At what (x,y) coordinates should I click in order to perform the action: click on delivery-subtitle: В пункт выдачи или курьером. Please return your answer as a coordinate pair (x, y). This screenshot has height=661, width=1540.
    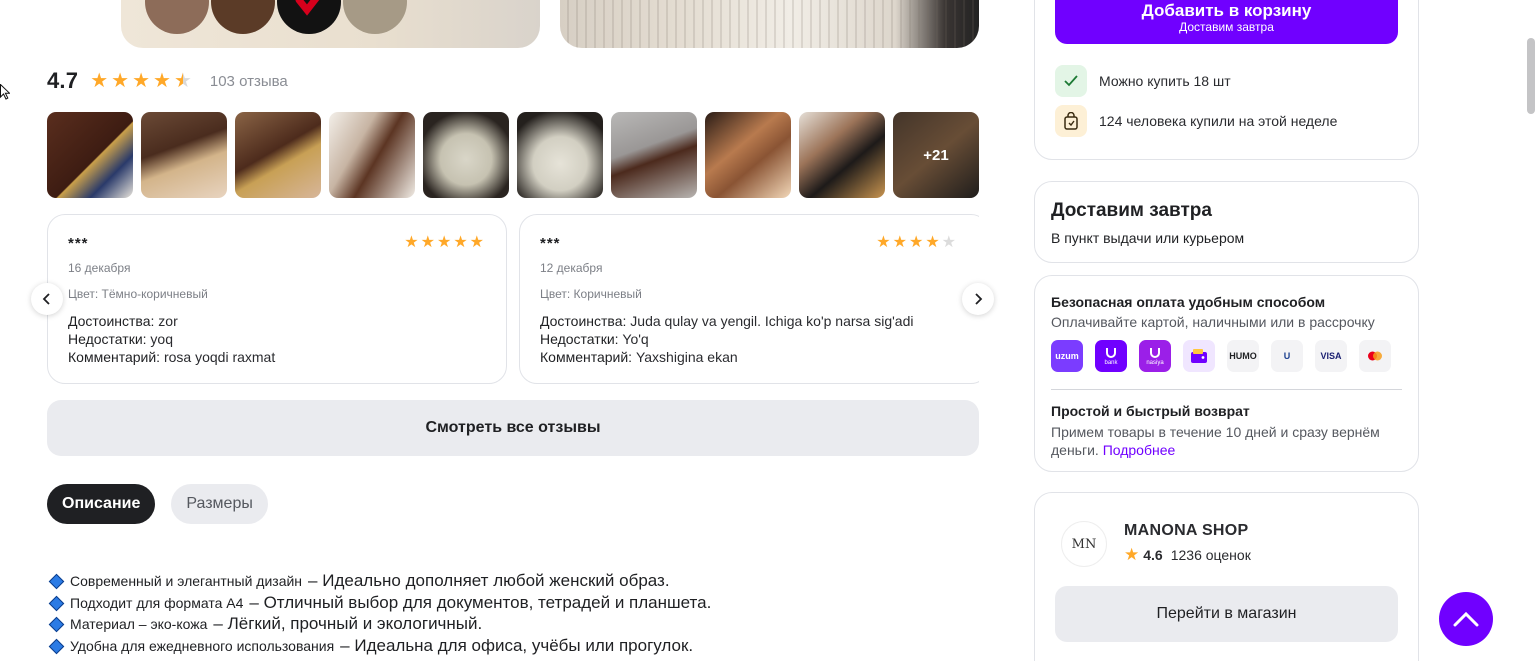
    Looking at the image, I should click on (1148, 238).